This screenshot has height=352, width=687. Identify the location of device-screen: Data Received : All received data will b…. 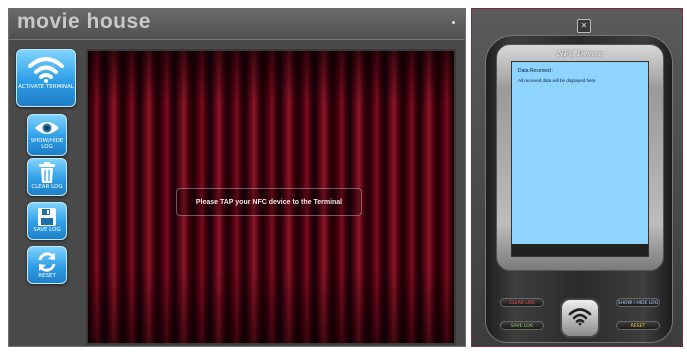
(580, 159).